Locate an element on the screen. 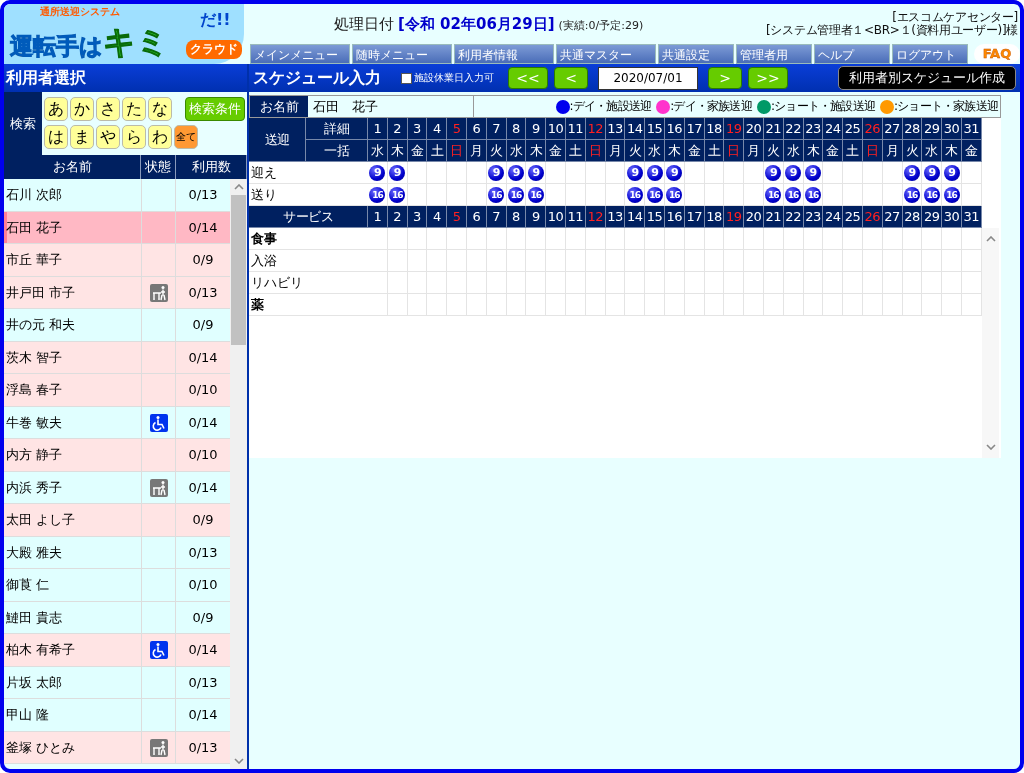  kana-filter-button: ま is located at coordinates (82, 137).